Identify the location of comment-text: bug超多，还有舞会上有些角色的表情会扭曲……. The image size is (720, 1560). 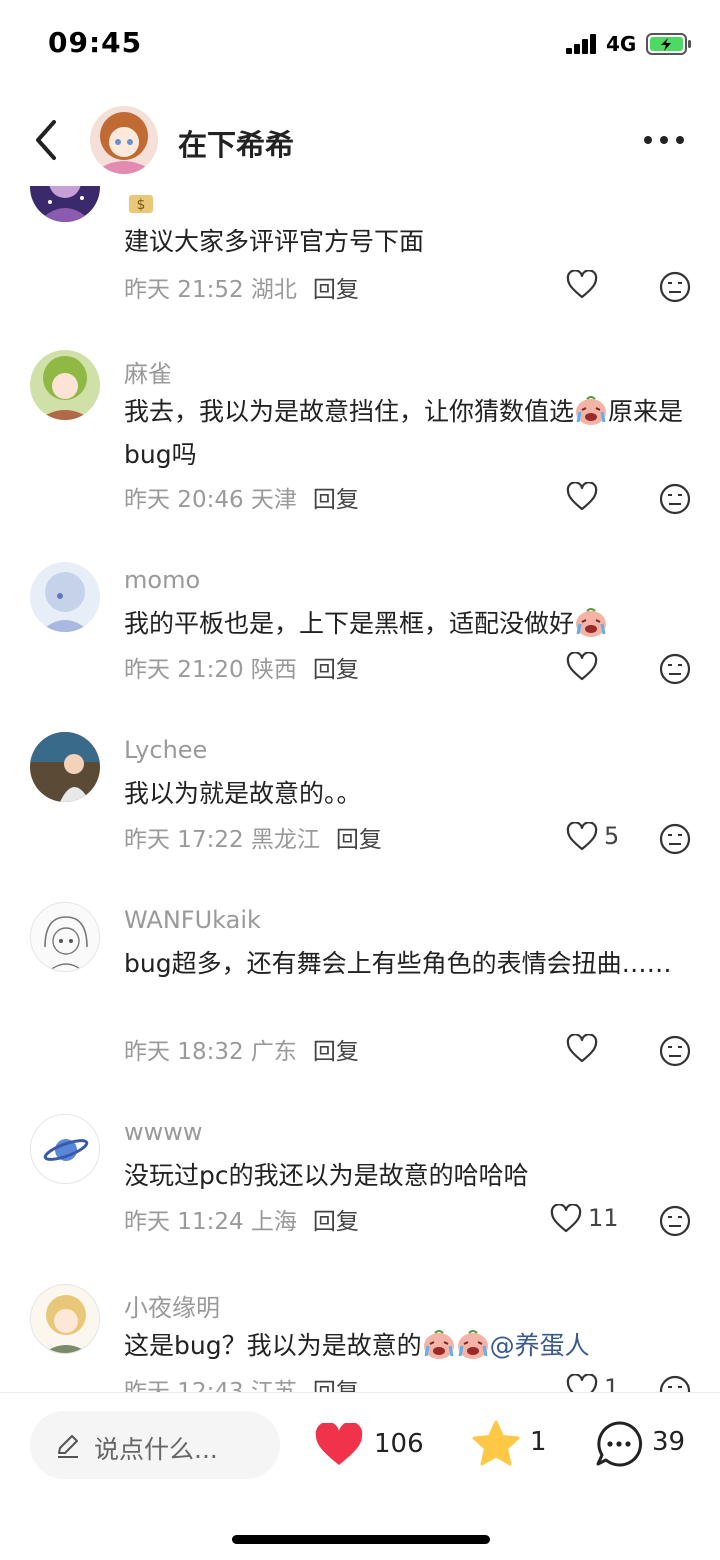
(398, 963).